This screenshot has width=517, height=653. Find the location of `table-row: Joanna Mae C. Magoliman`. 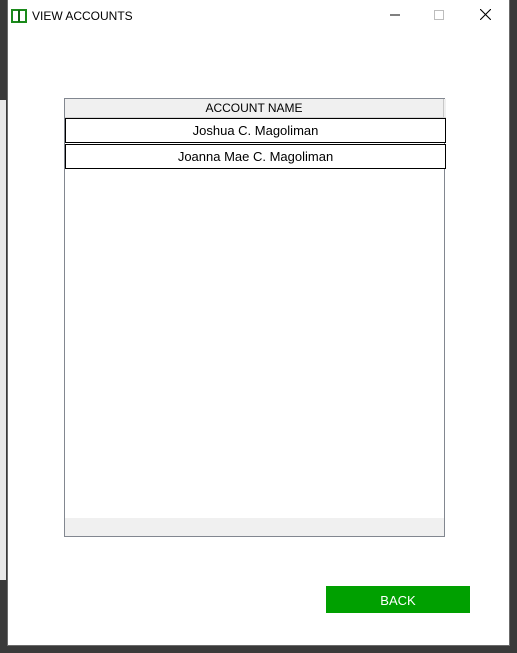

table-row: Joanna Mae C. Magoliman is located at coordinates (255, 156).